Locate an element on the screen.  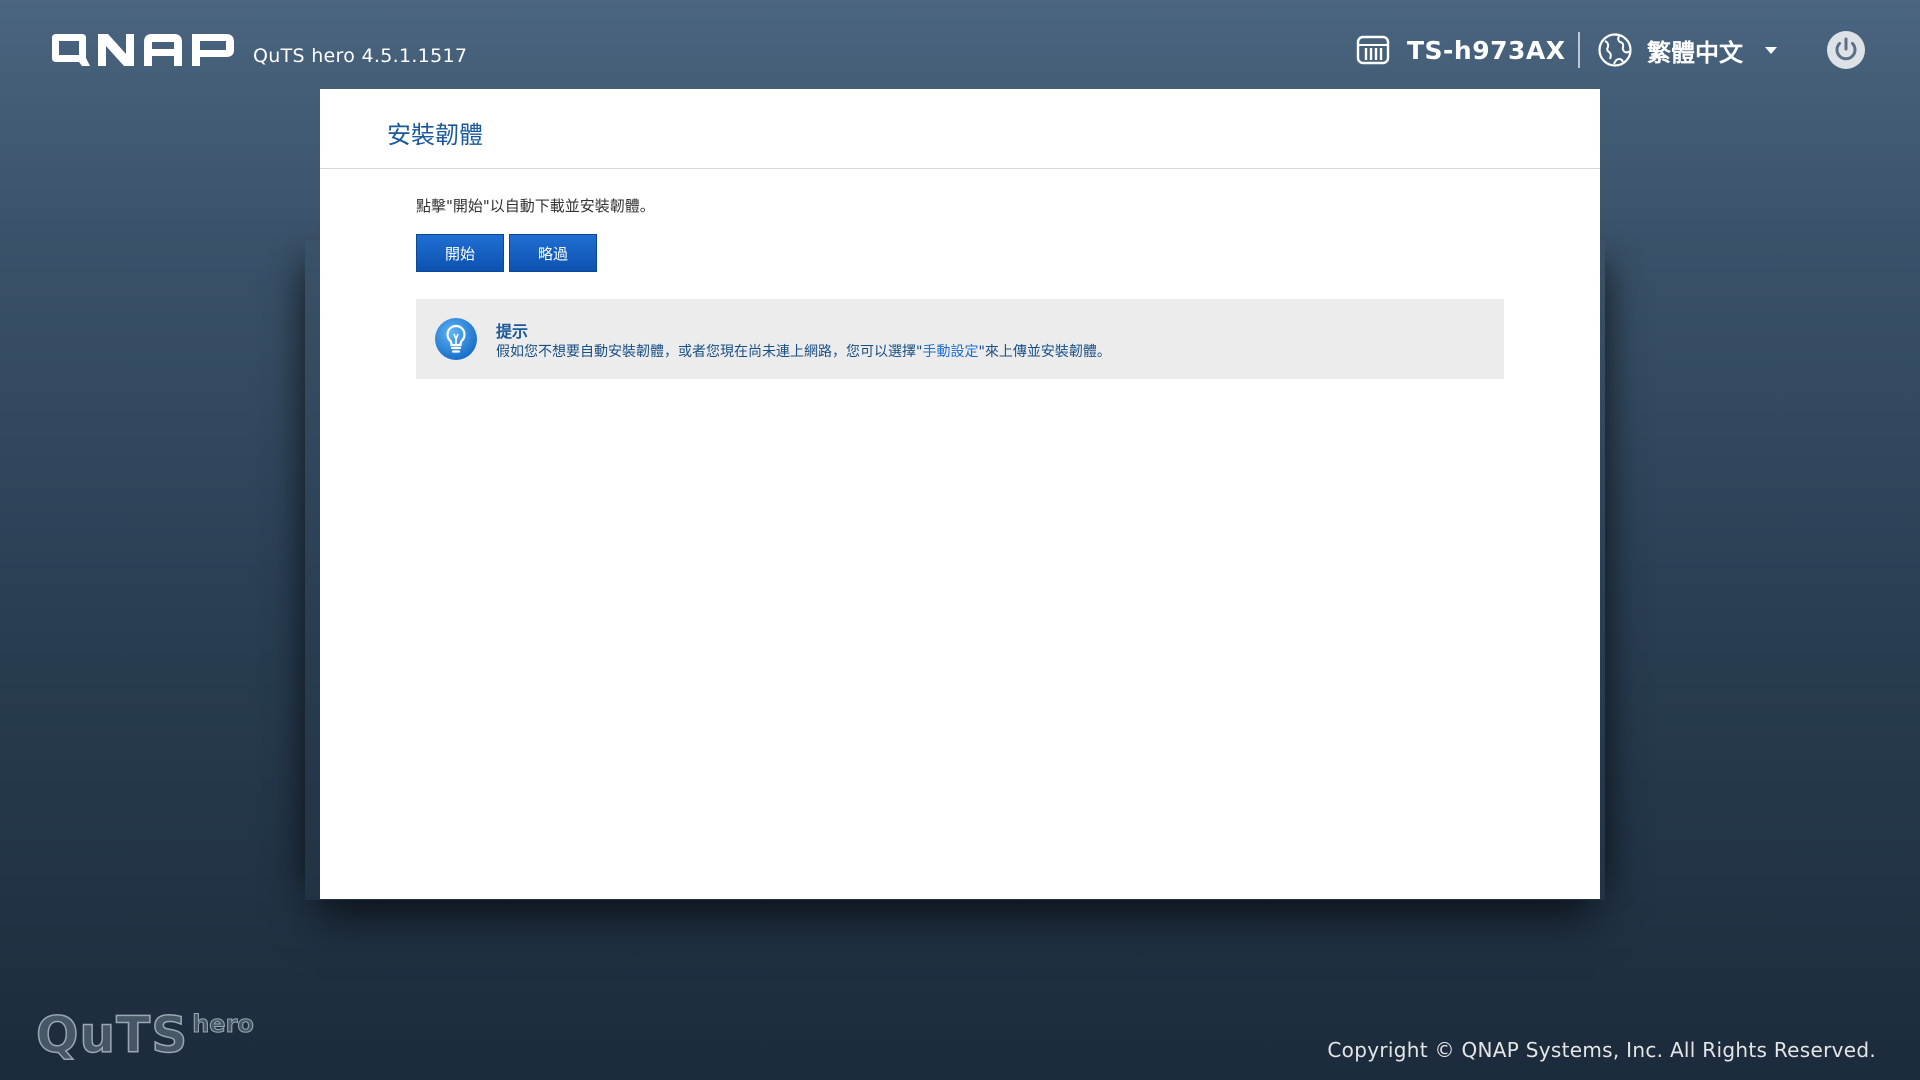
instruction-text: 點擊"開始"以自動下載並安裝韌體。 is located at coordinates (535, 206).